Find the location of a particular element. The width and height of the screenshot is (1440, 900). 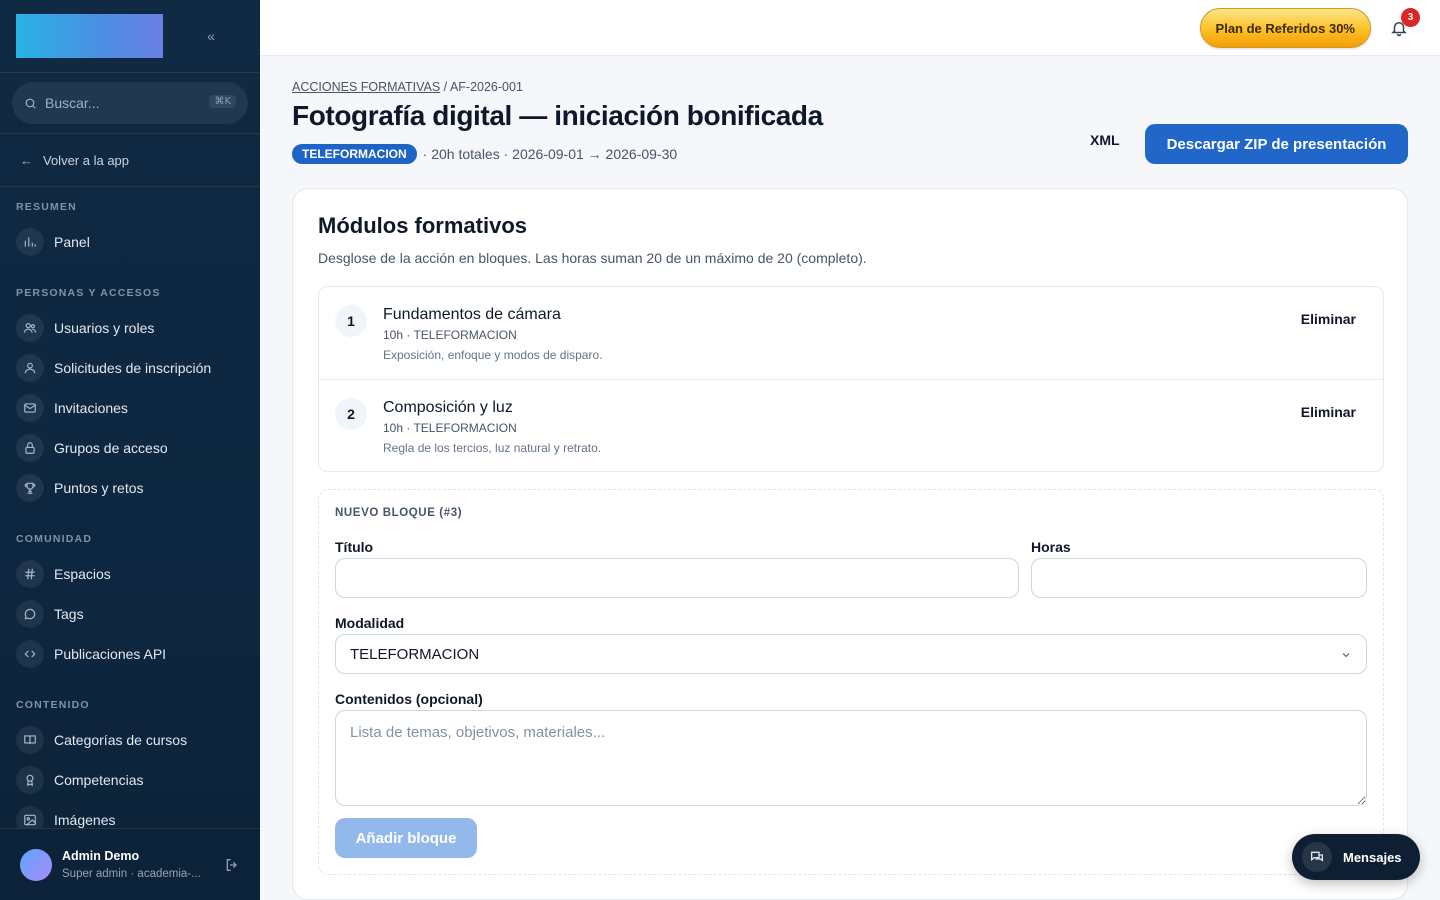

chat-bubble-icon is located at coordinates (30, 614).